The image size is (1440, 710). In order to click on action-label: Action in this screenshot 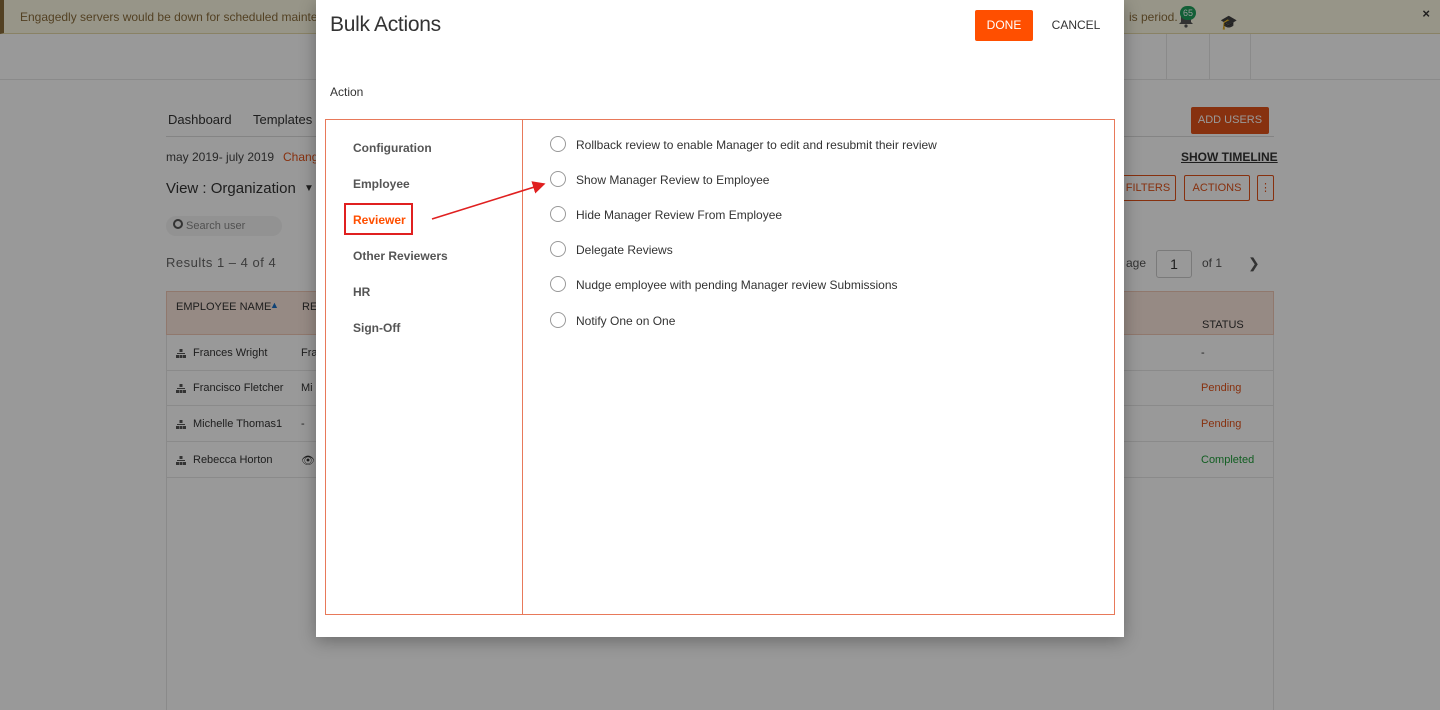, I will do `click(347, 92)`.